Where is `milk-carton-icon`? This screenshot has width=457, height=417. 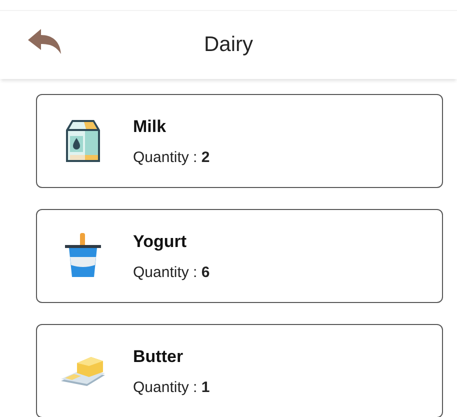 milk-carton-icon is located at coordinates (83, 141).